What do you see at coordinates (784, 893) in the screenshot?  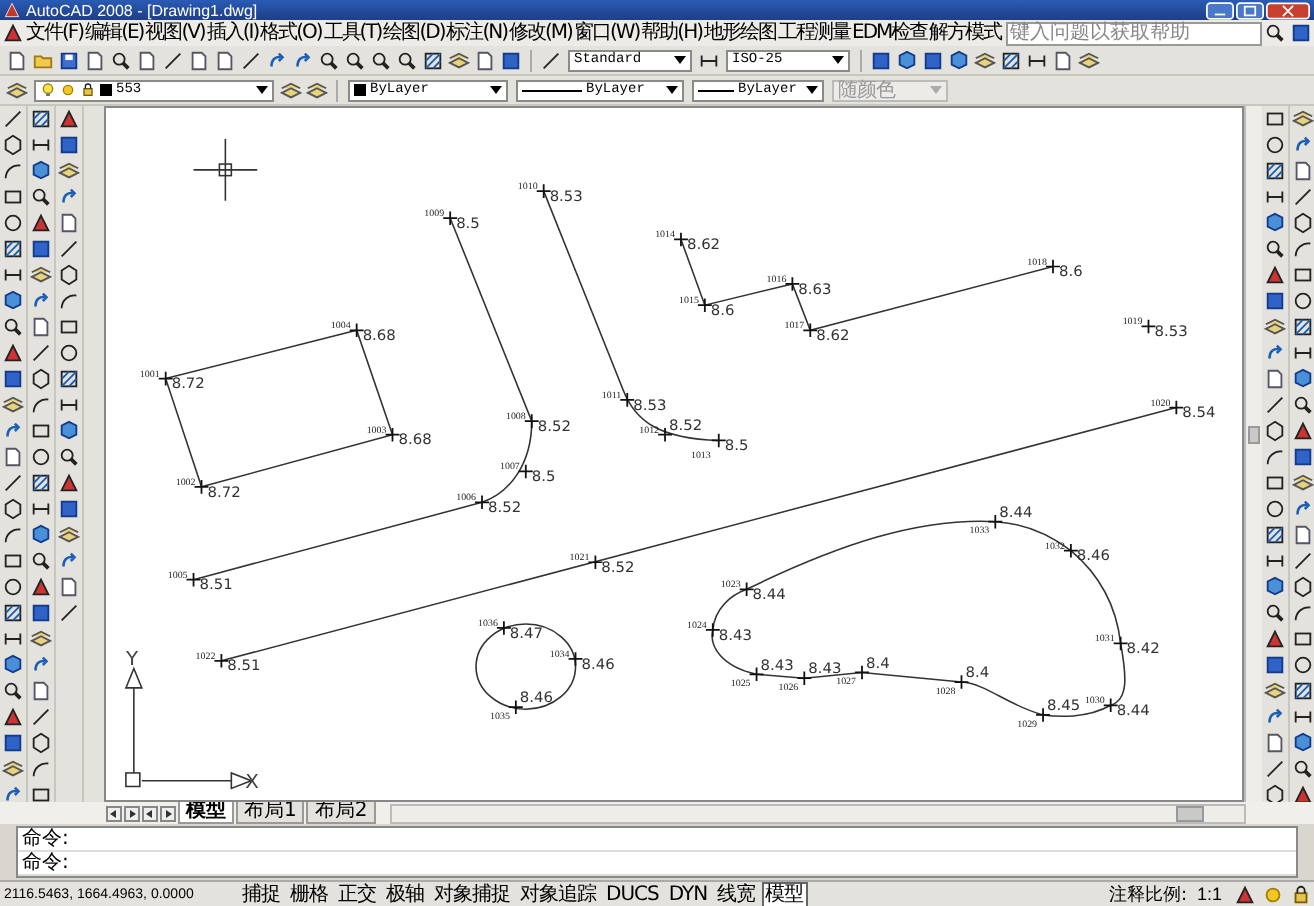 I see `status-toggle: 模型` at bounding box center [784, 893].